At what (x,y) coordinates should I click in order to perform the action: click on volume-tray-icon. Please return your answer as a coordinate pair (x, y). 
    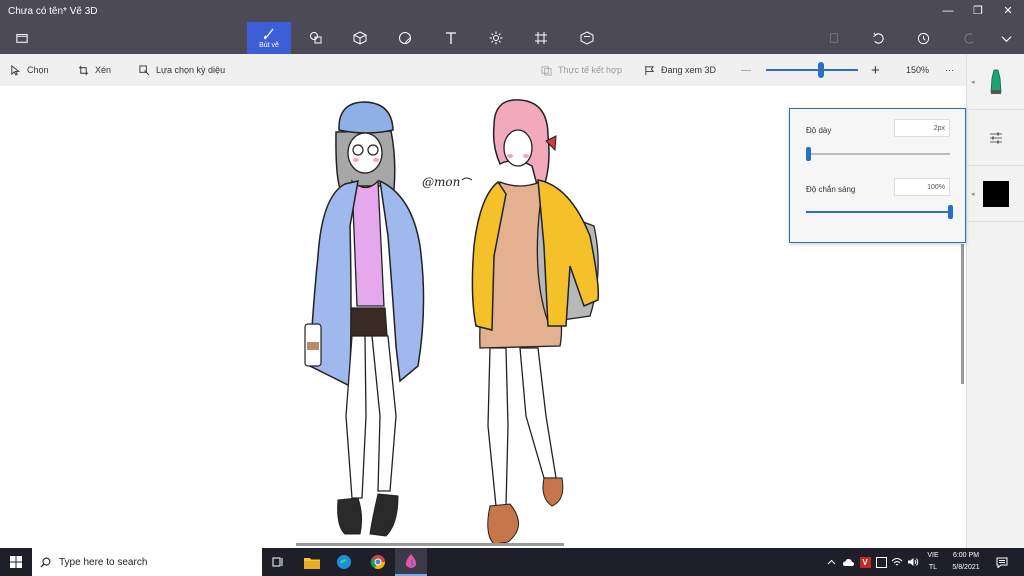
    Looking at the image, I should click on (913, 562).